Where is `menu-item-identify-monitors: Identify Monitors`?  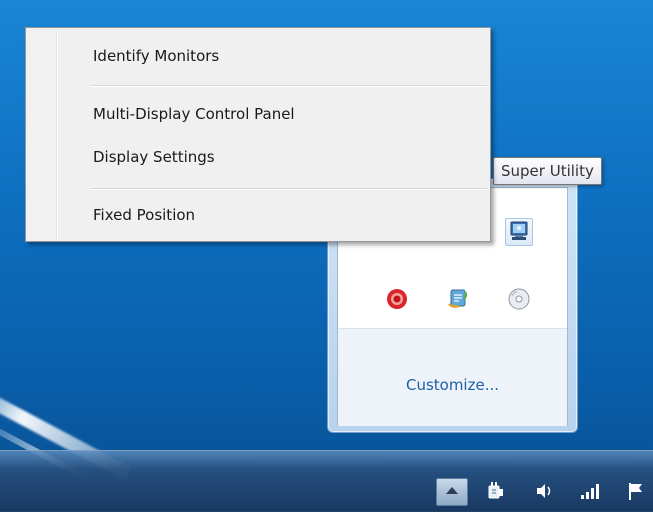
menu-item-identify-monitors: Identify Monitors is located at coordinates (258, 56).